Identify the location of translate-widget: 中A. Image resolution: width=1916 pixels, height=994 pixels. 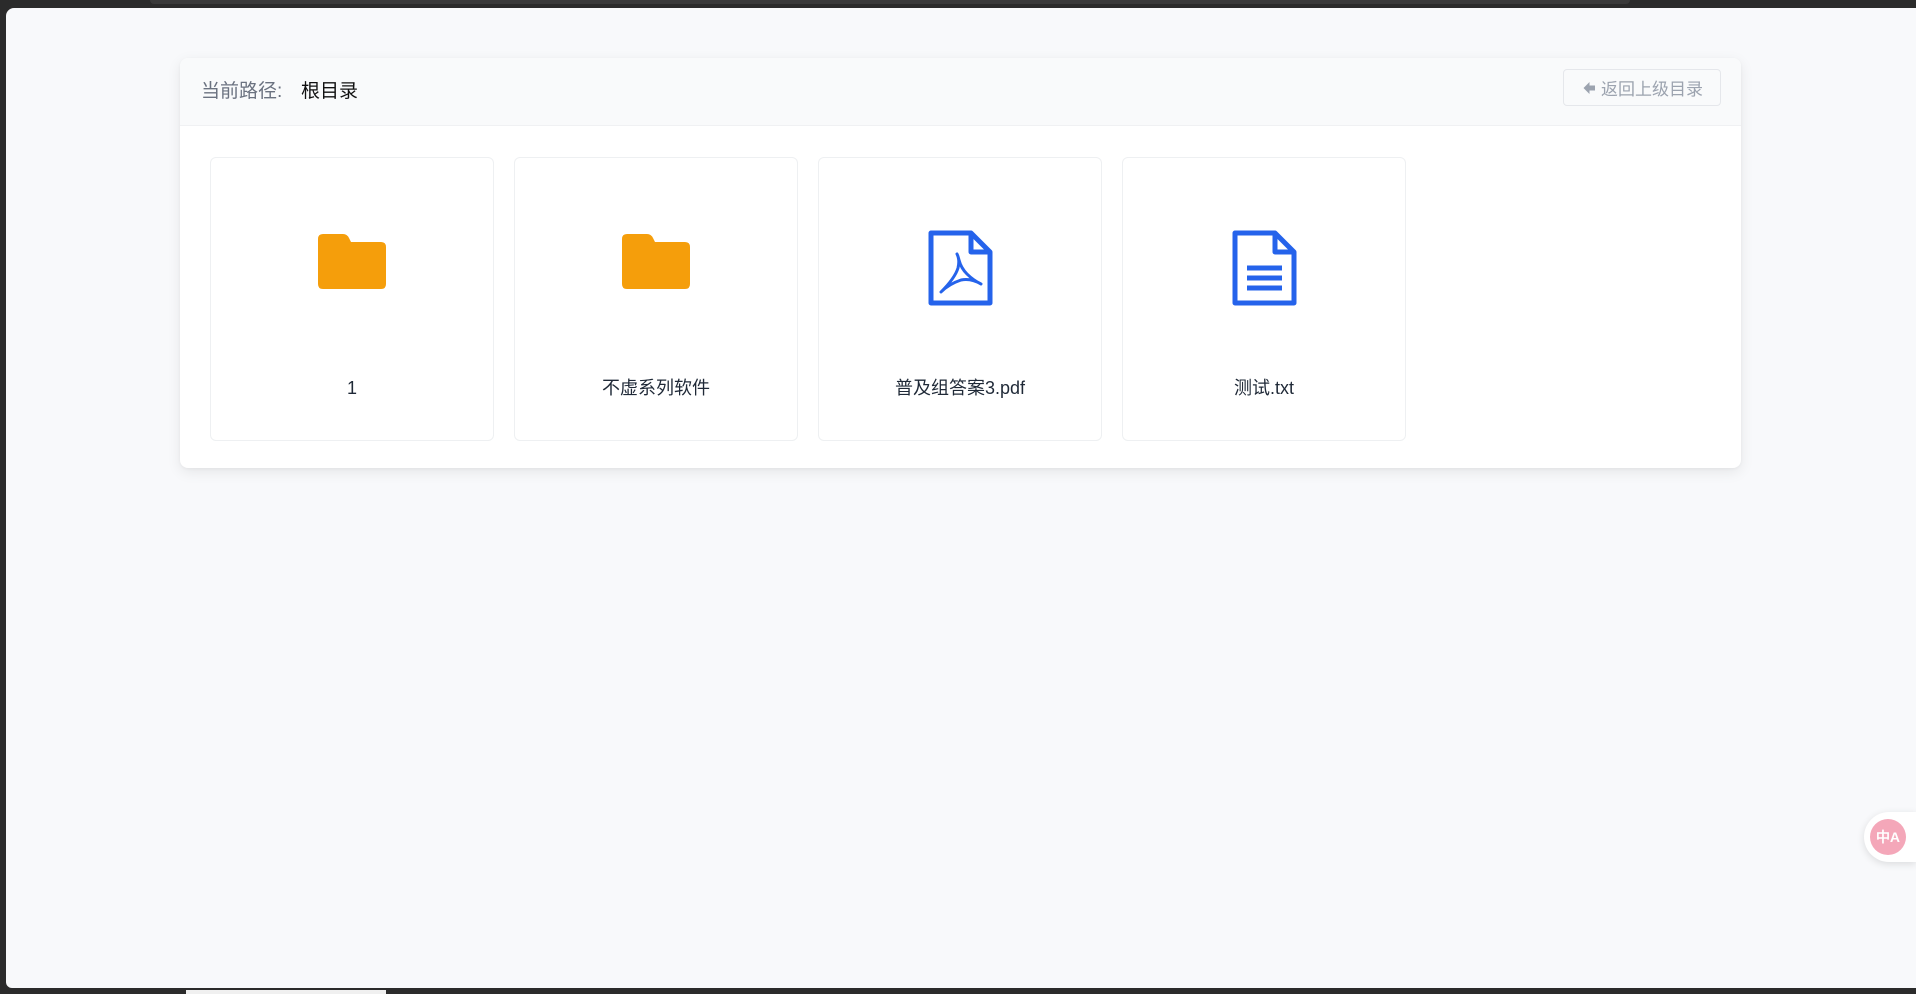
(1890, 837).